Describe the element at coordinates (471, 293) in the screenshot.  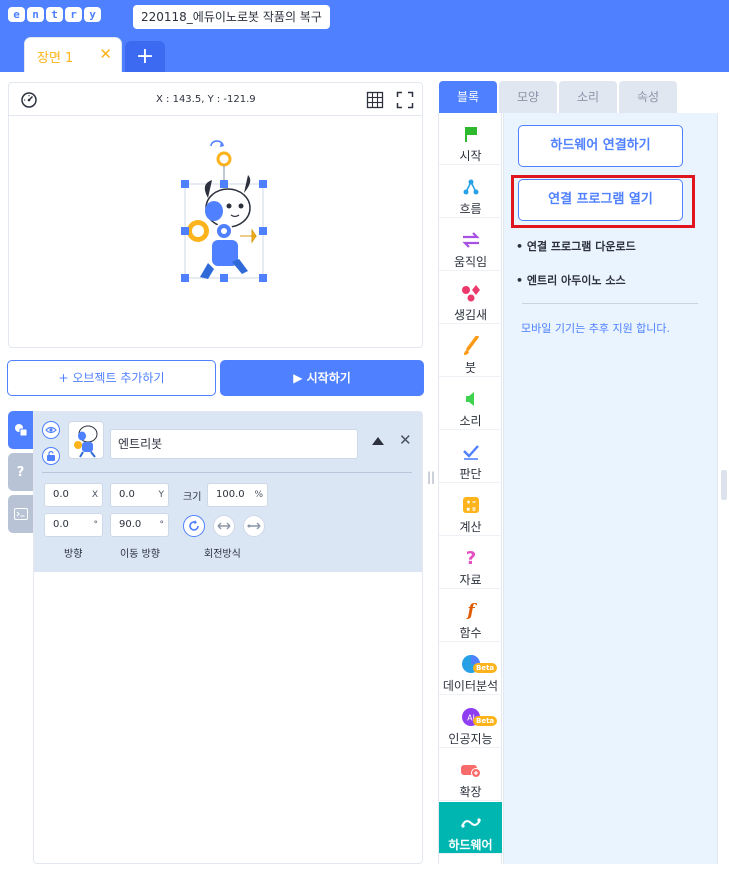
I see `looks-icon` at that location.